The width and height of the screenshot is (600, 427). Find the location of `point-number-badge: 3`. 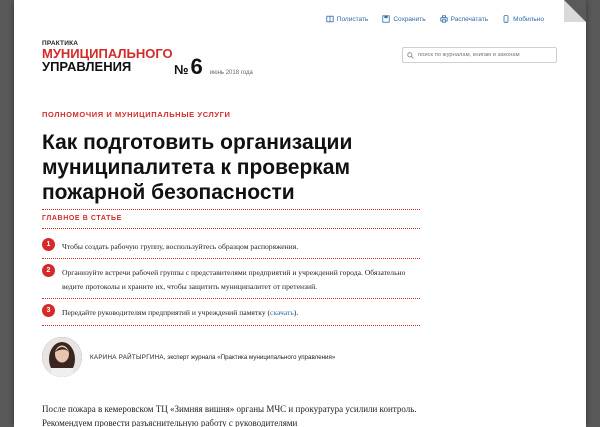

point-number-badge: 3 is located at coordinates (48, 310).